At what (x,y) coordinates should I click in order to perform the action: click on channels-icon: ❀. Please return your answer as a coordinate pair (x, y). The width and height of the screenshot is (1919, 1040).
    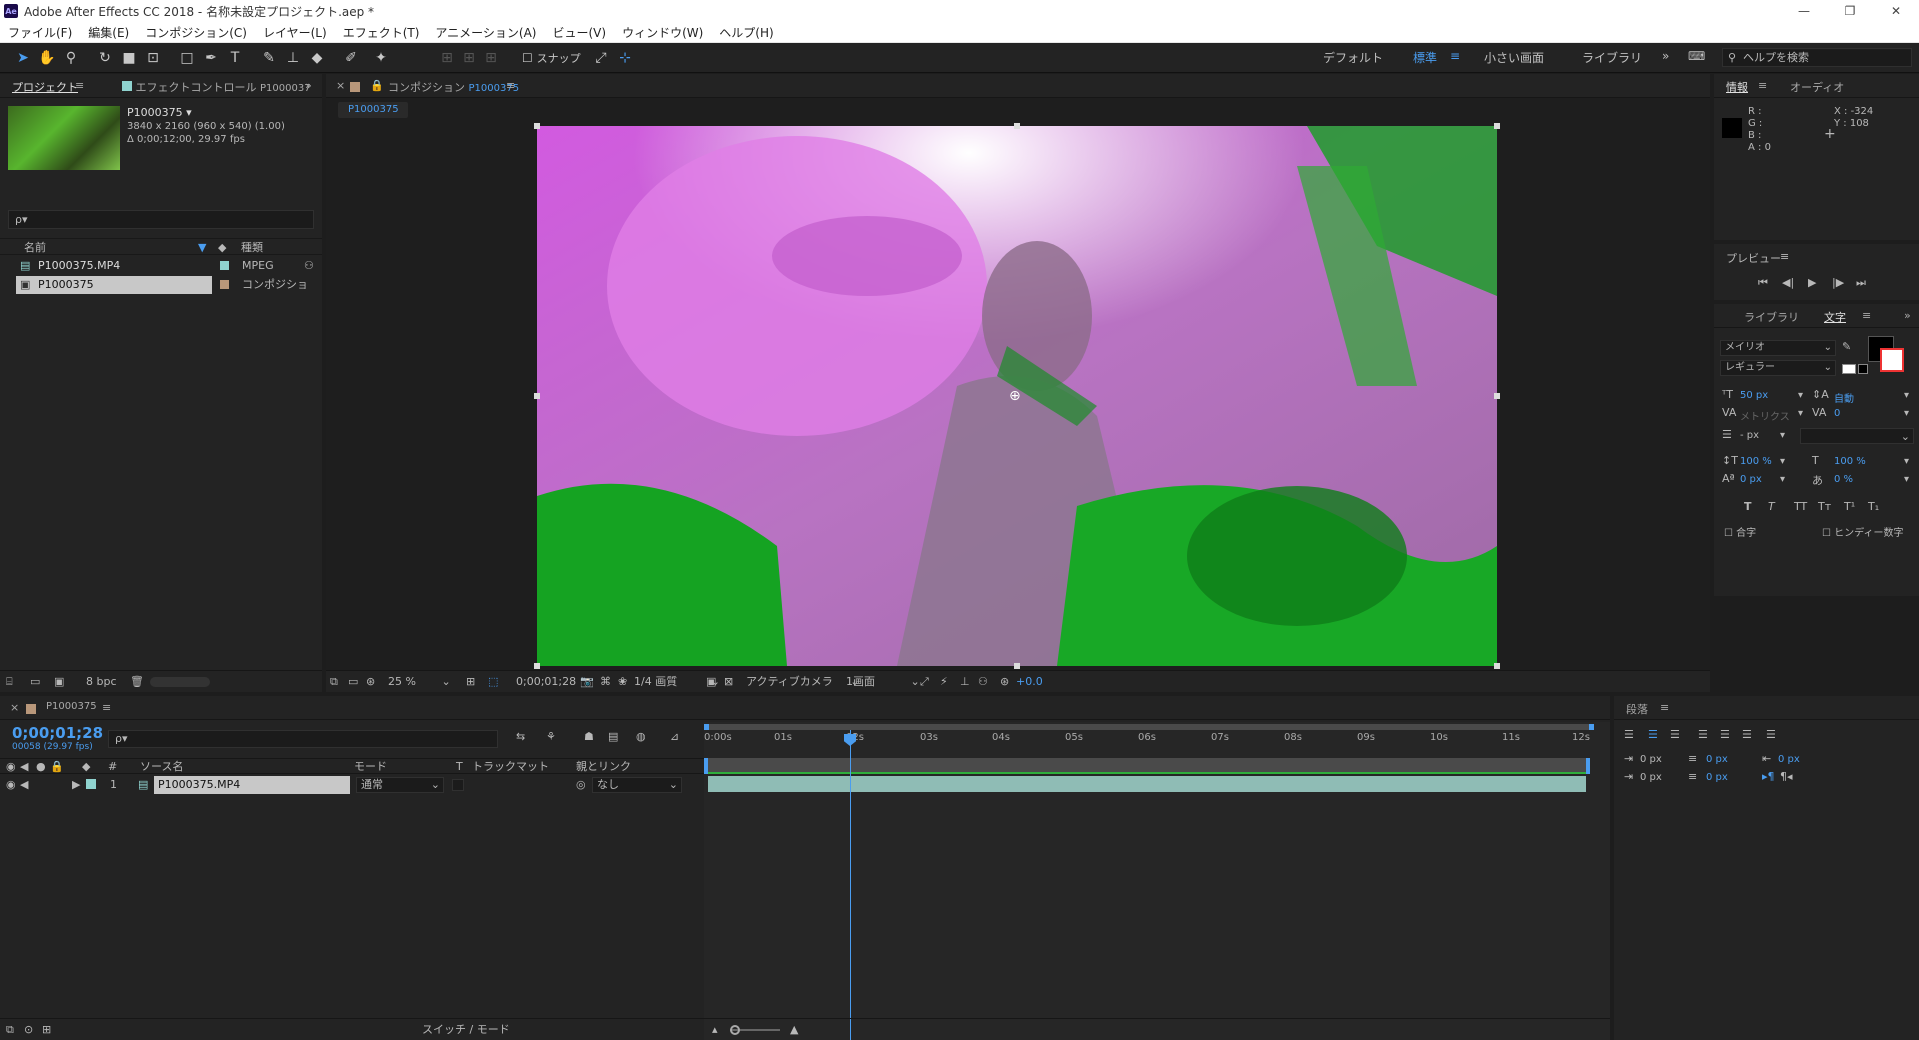
    Looking at the image, I should click on (622, 681).